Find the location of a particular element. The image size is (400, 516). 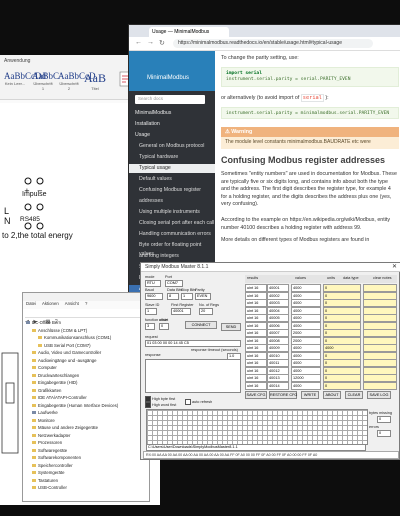

sidebar-item: Confusing Modbus register is located at coordinates (172, 190).